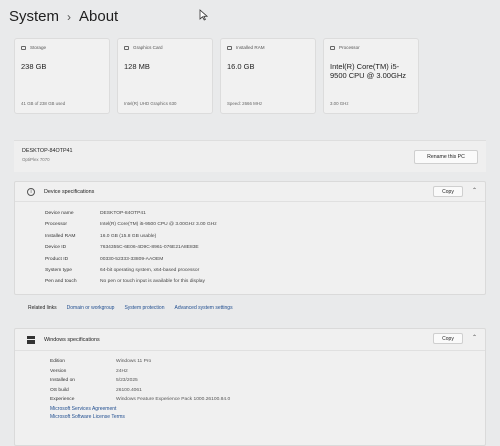  What do you see at coordinates (34, 16) in the screenshot?
I see `breadcrumb-system: System` at bounding box center [34, 16].